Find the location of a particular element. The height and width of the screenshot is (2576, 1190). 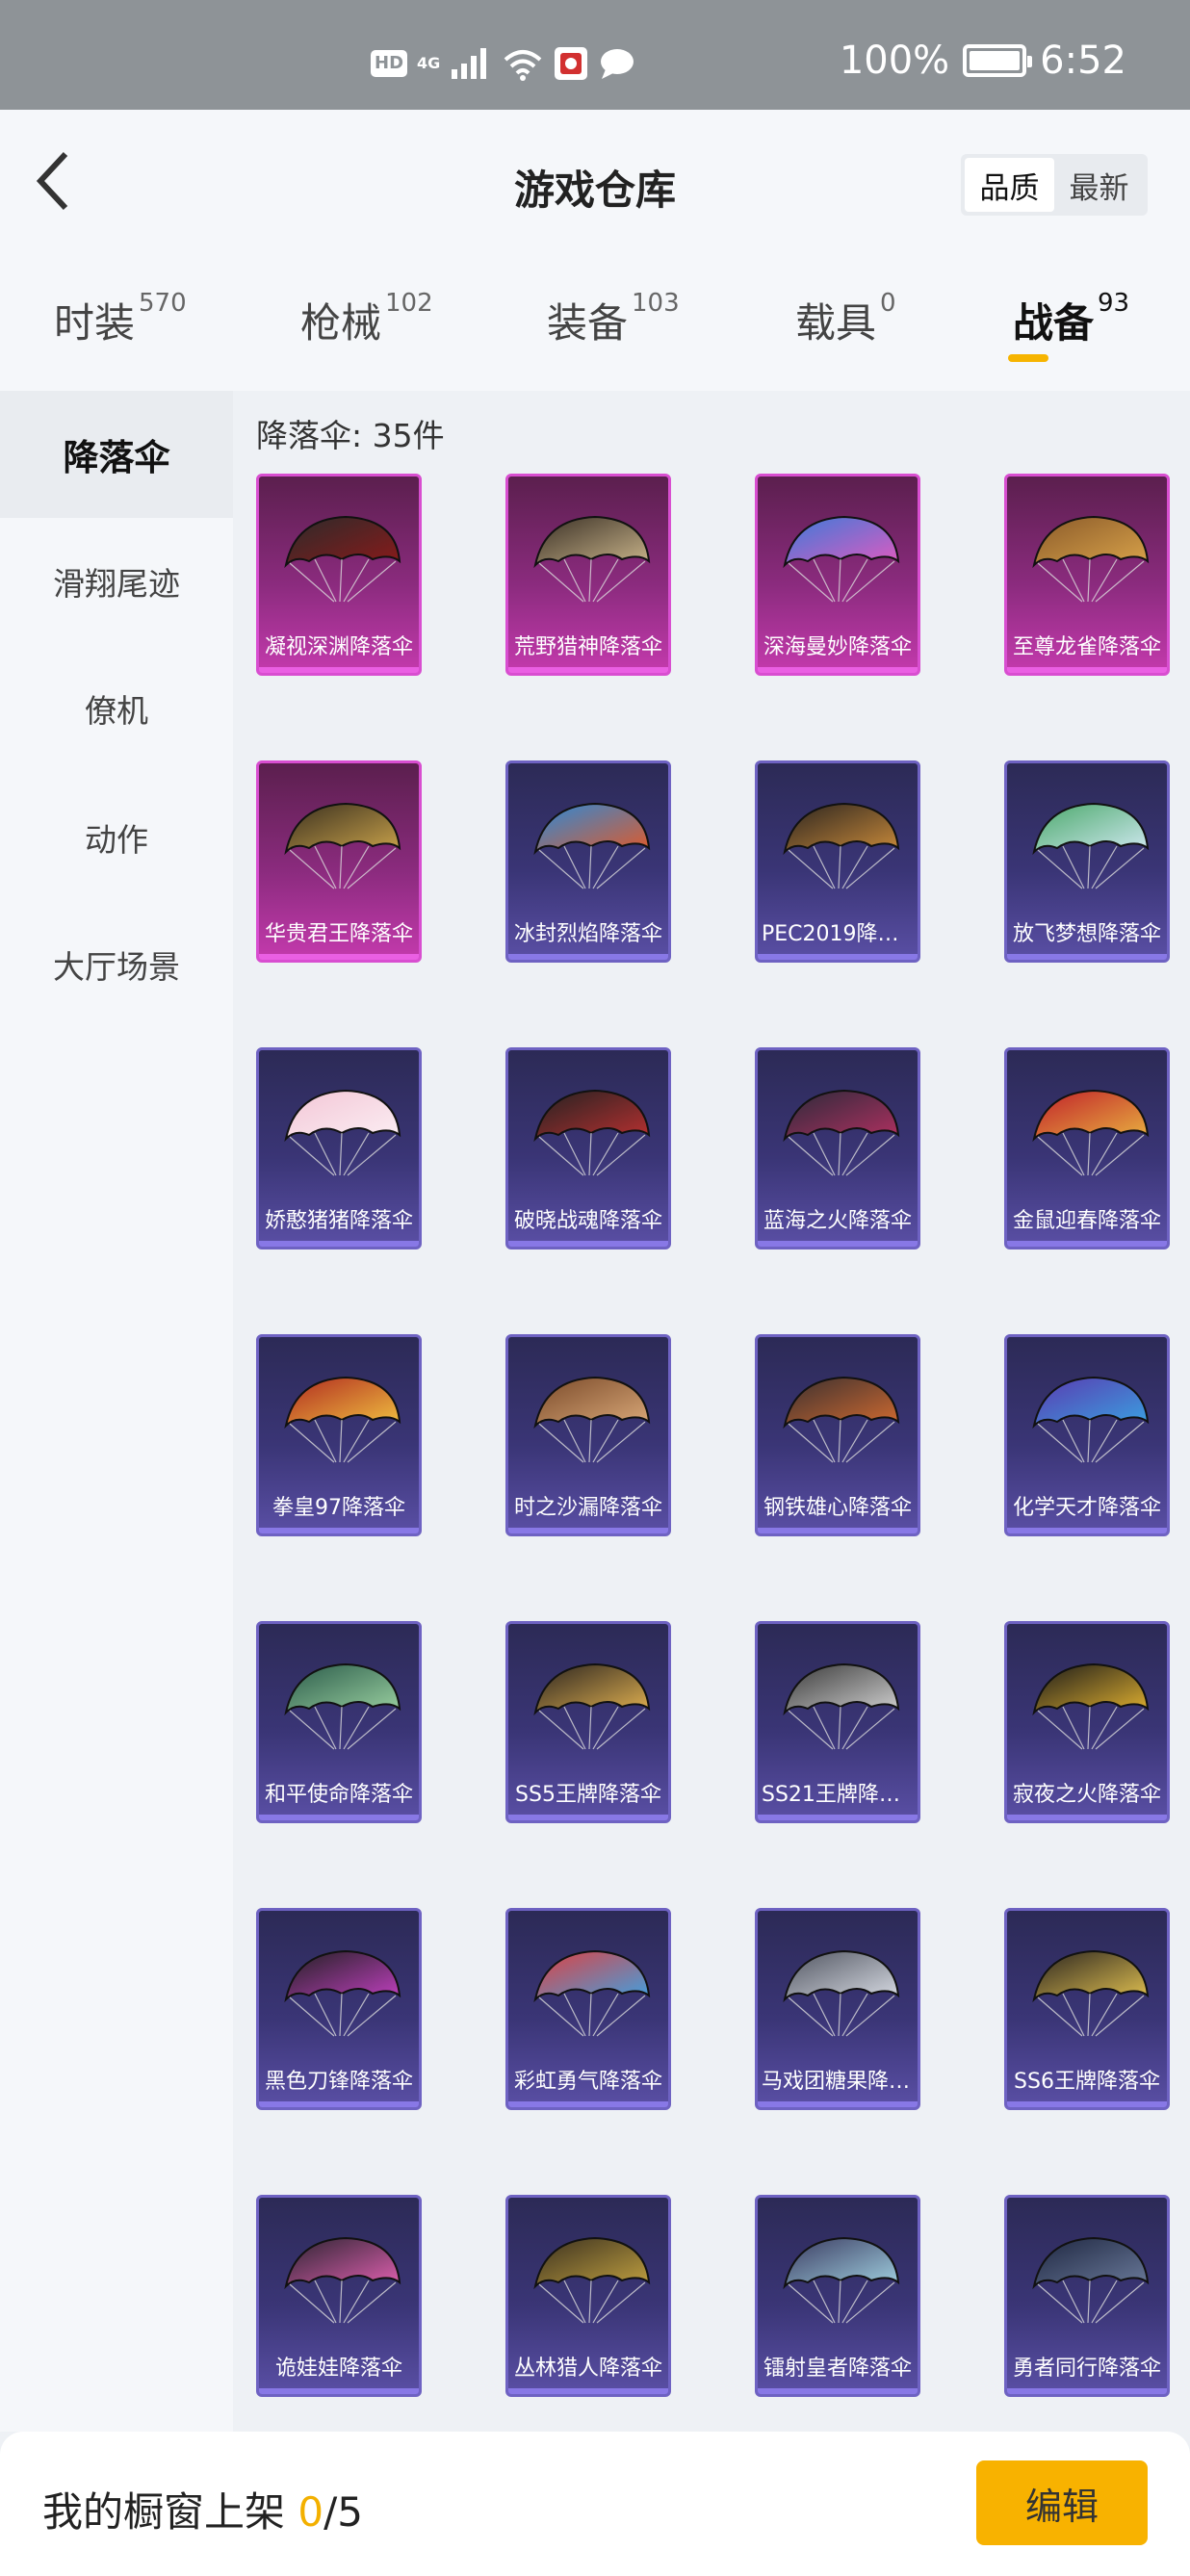

sidebar-item-wingman: 僚机 is located at coordinates (117, 708).